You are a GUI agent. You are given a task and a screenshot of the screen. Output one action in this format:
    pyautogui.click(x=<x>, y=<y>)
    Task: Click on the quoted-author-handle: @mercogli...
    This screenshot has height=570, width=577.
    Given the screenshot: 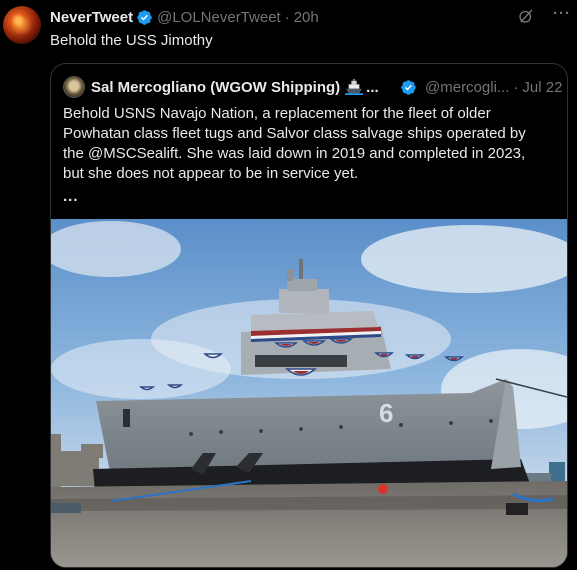 What is the action you would take?
    pyautogui.click(x=467, y=87)
    